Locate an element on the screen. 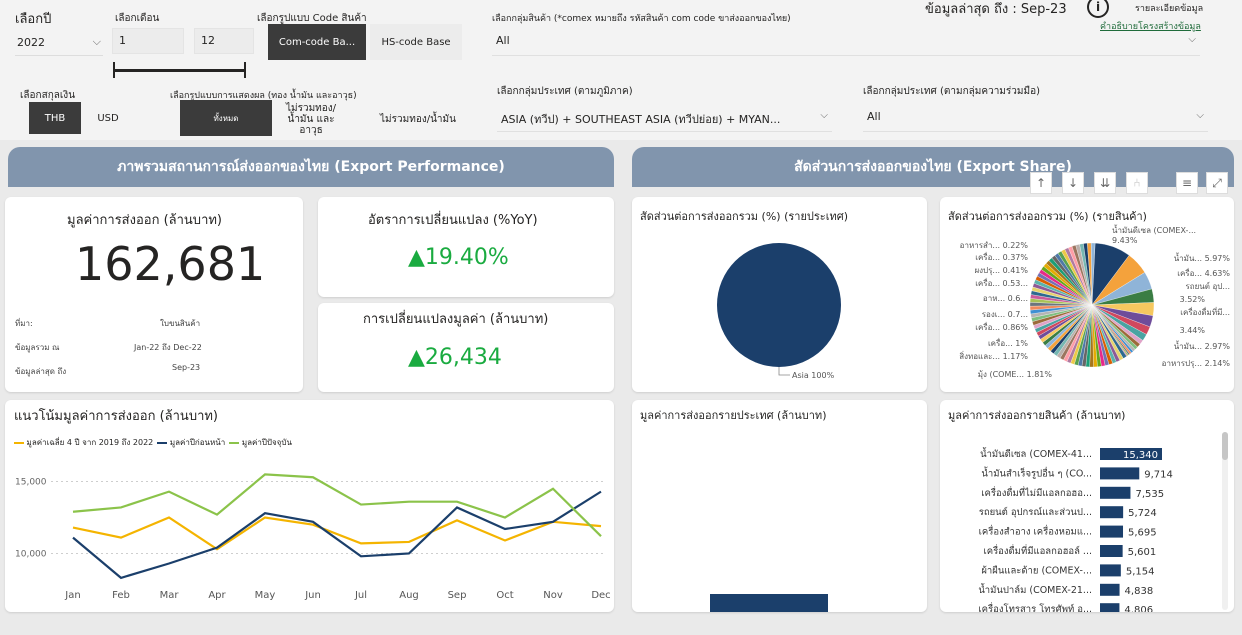 This screenshot has height=635, width=1242. value-change-title: การเปลี่ยนแปลงมูลค่า (ล้านบาท) is located at coordinates (456, 319).